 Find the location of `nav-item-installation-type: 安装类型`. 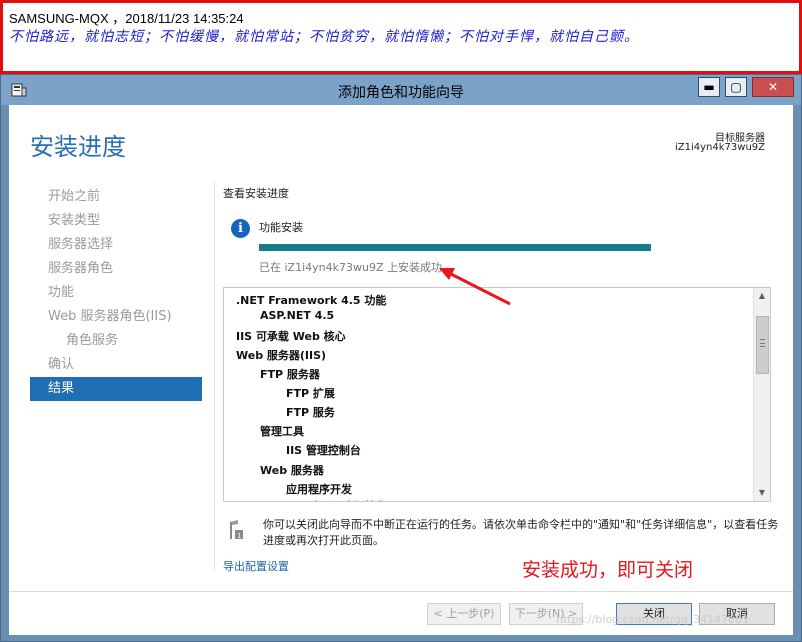

nav-item-installation-type: 安装类型 is located at coordinates (74, 220).